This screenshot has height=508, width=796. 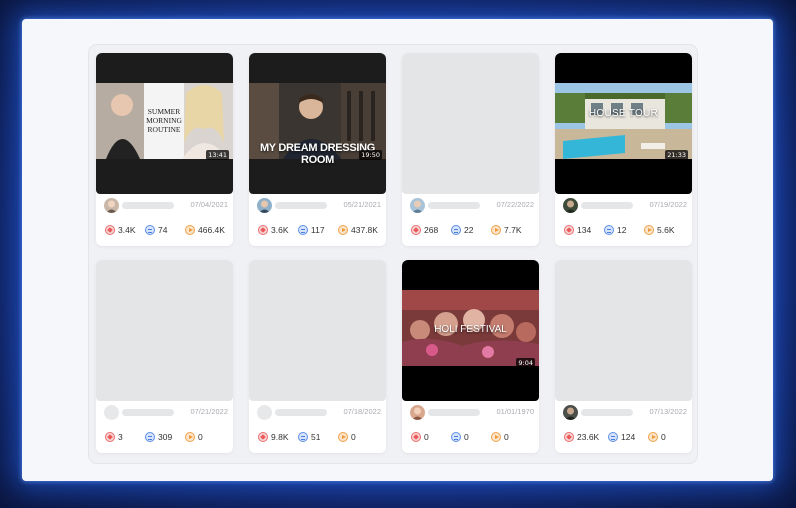 I want to click on video-card: HOUSE TOUR 21:33 07/19/2022 134 12 5.6K, so click(x=623, y=149).